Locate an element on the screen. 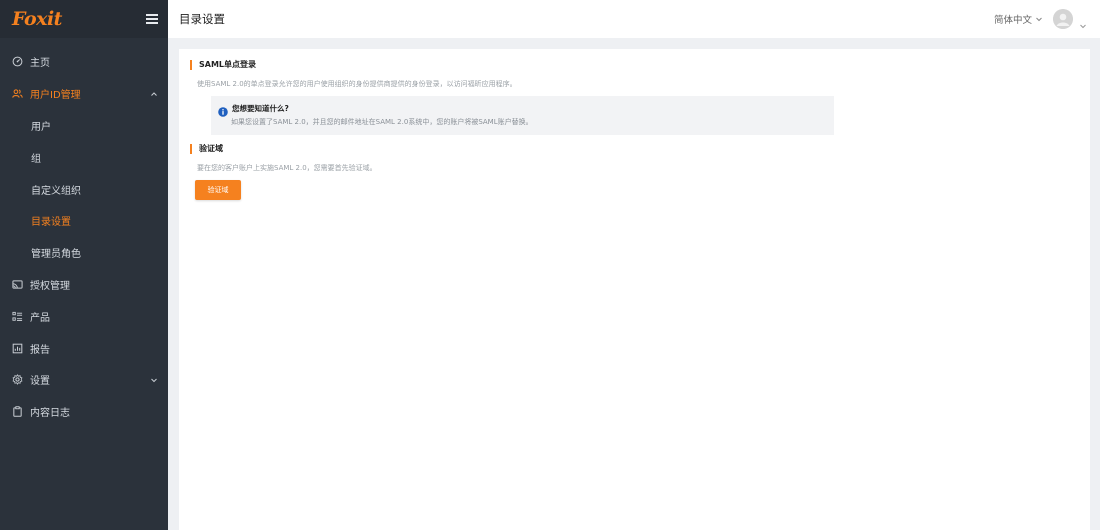 The width and height of the screenshot is (1100, 530). sidebar-item-settings: 设置 is located at coordinates (84, 380).